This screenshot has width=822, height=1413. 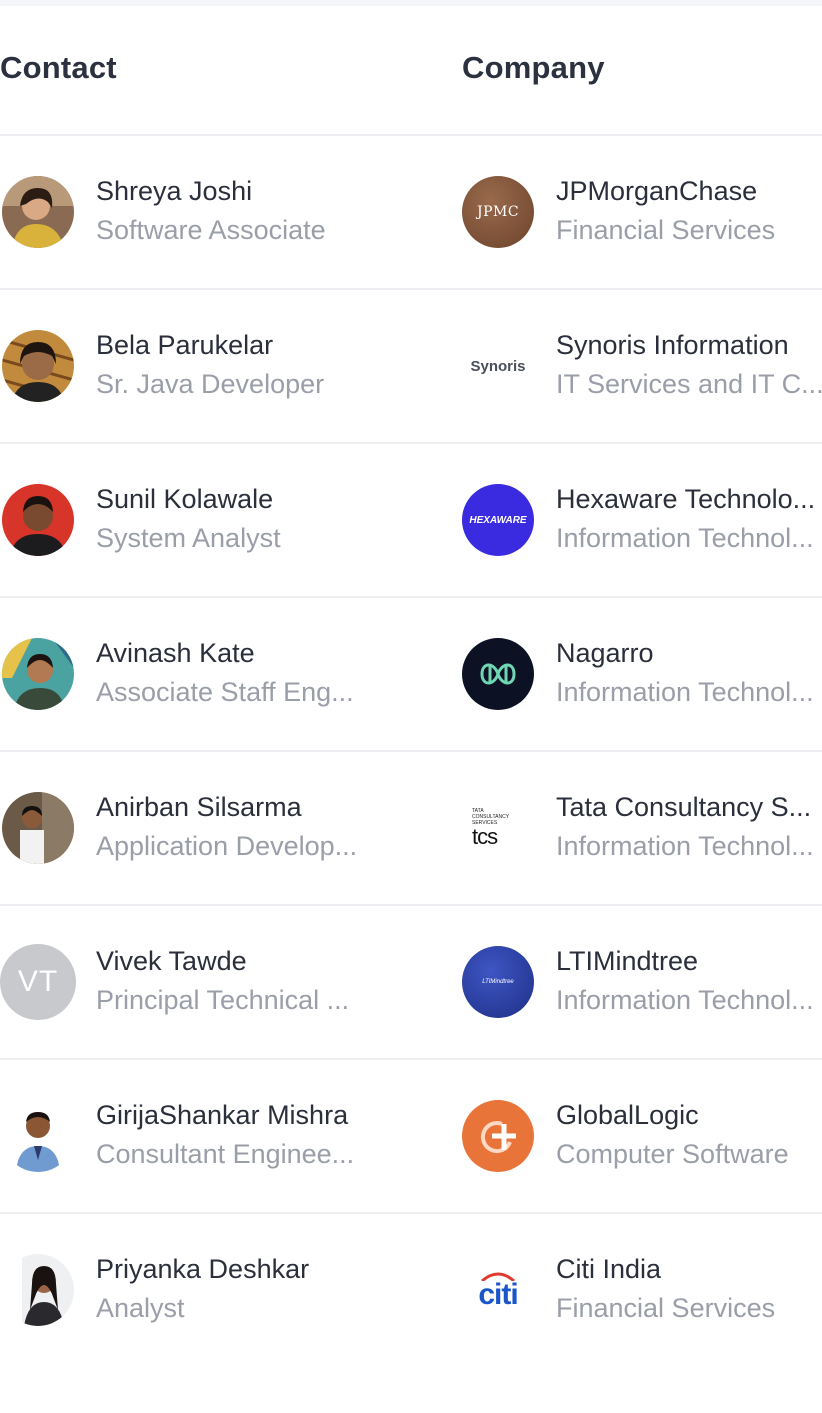 I want to click on logo-text: JPMC, so click(x=498, y=212).